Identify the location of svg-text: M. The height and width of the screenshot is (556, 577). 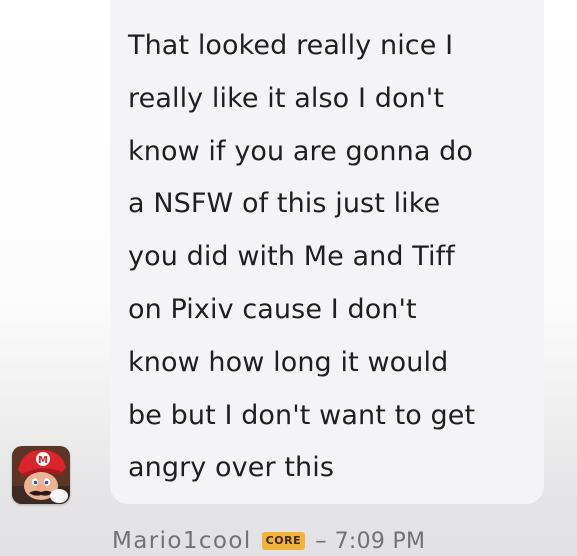
(43, 460).